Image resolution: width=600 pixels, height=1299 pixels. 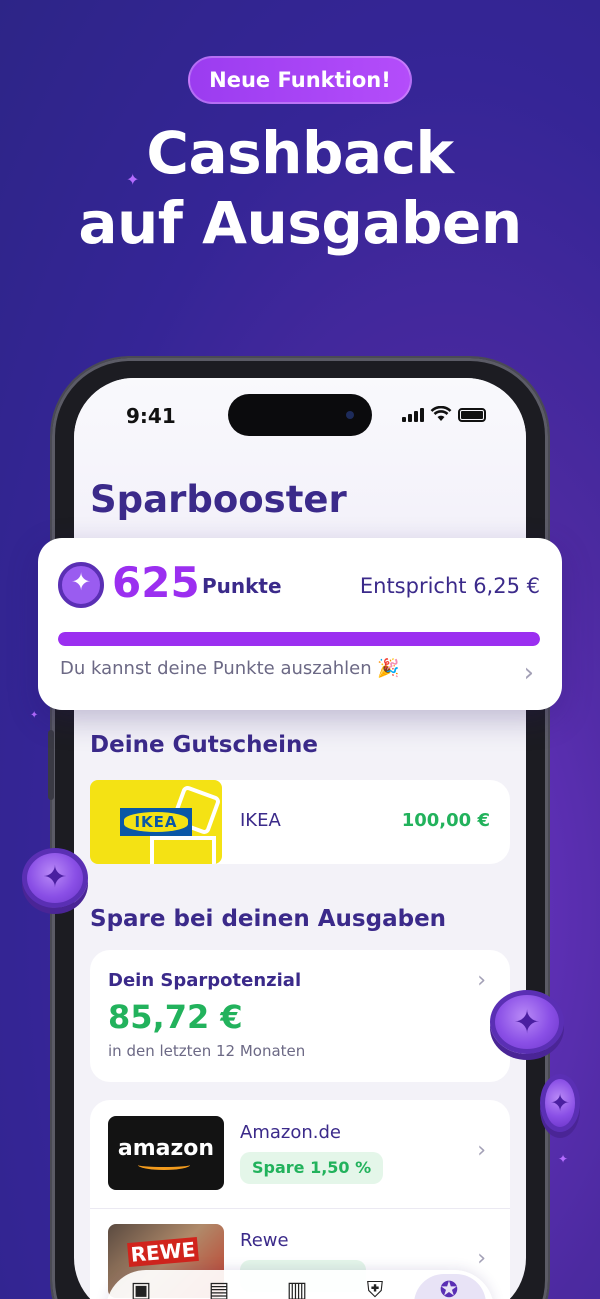 I want to click on battery-icon, so click(x=472, y=415).